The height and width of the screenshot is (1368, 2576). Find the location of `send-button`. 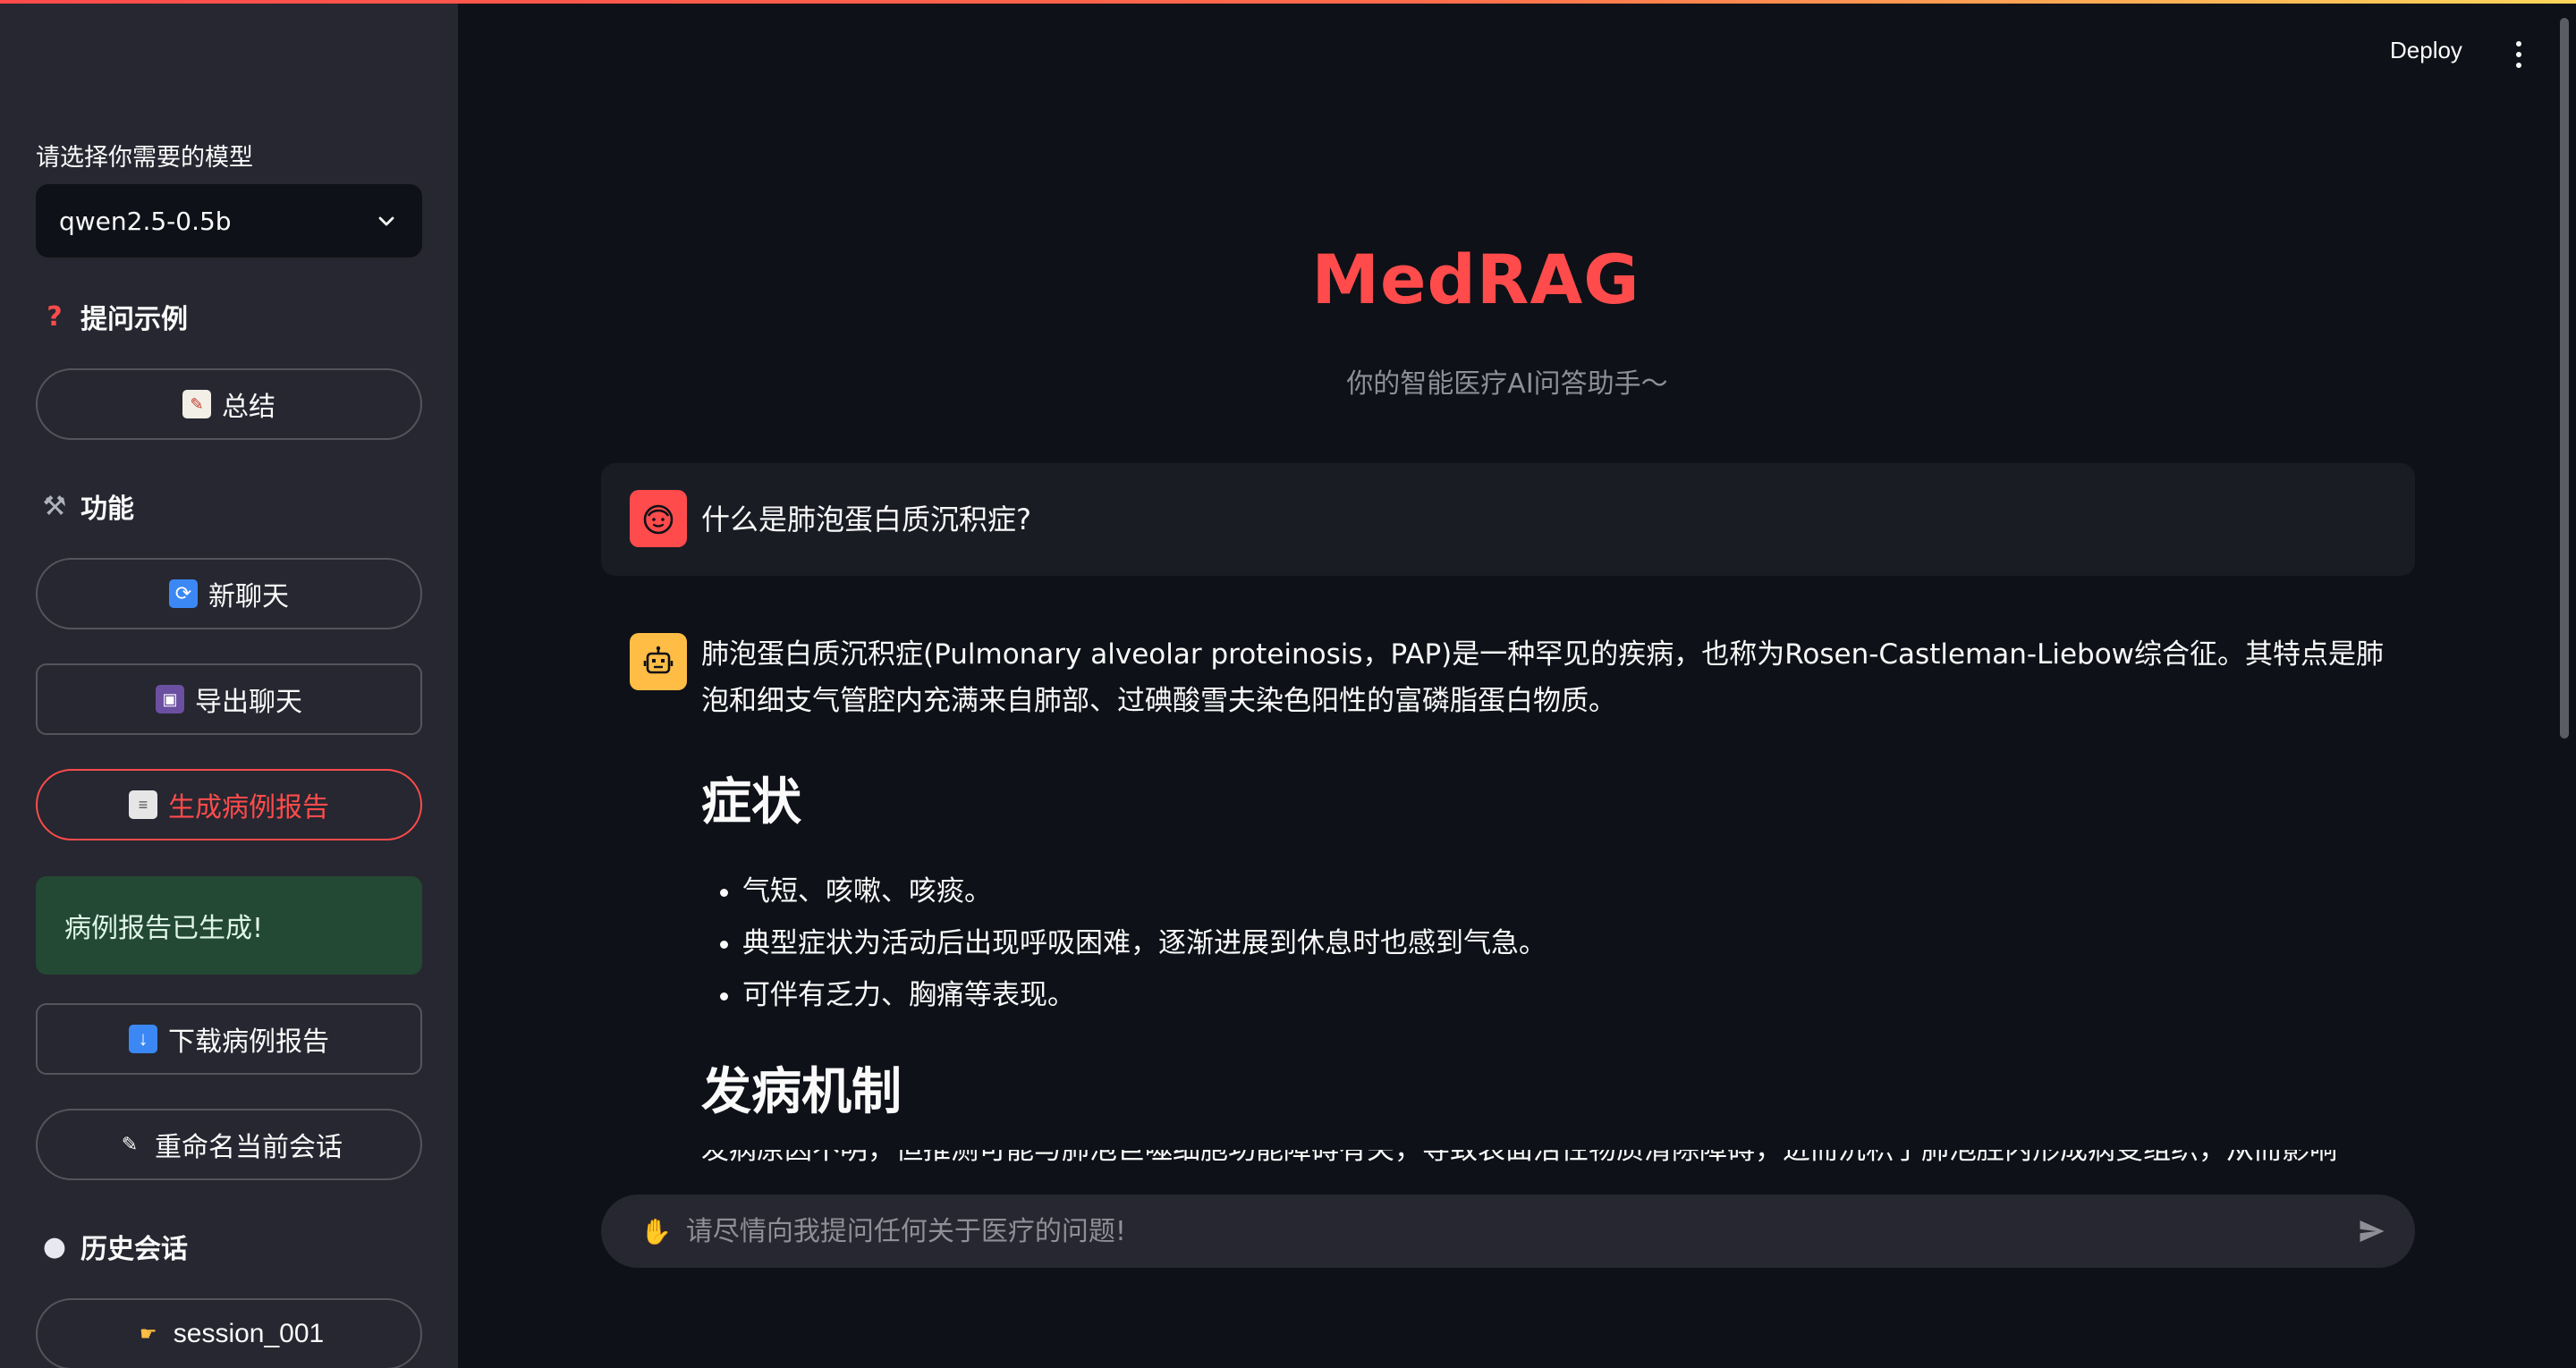

send-button is located at coordinates (2372, 1232).